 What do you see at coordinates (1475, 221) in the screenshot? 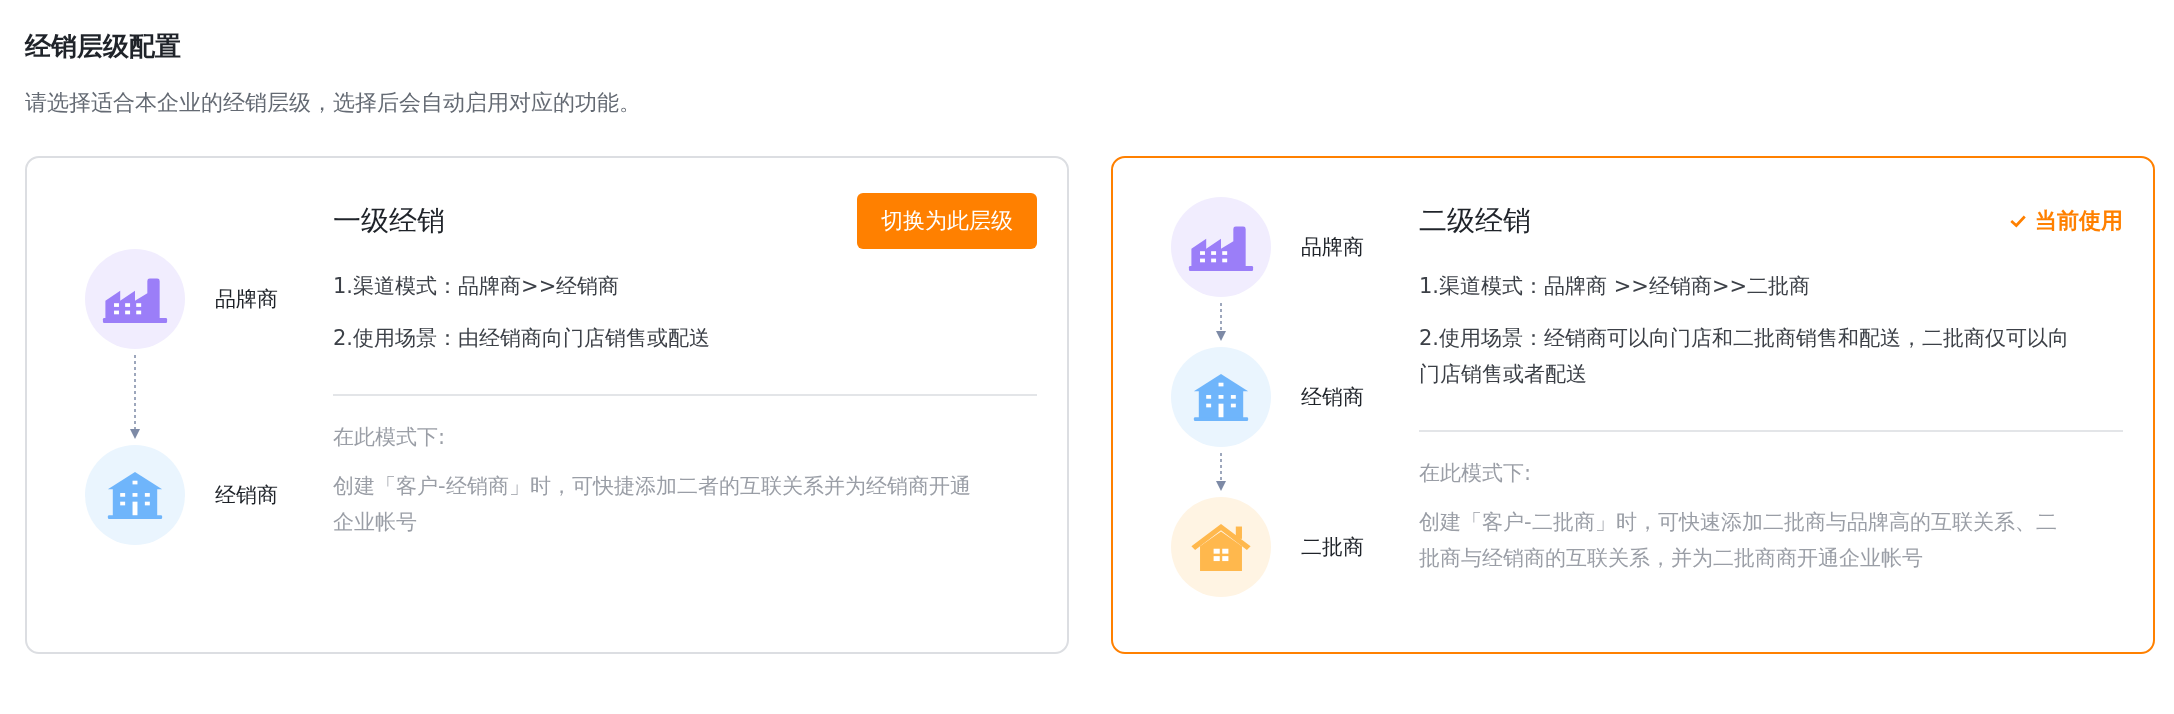
I see `level-title: 二级经销` at bounding box center [1475, 221].